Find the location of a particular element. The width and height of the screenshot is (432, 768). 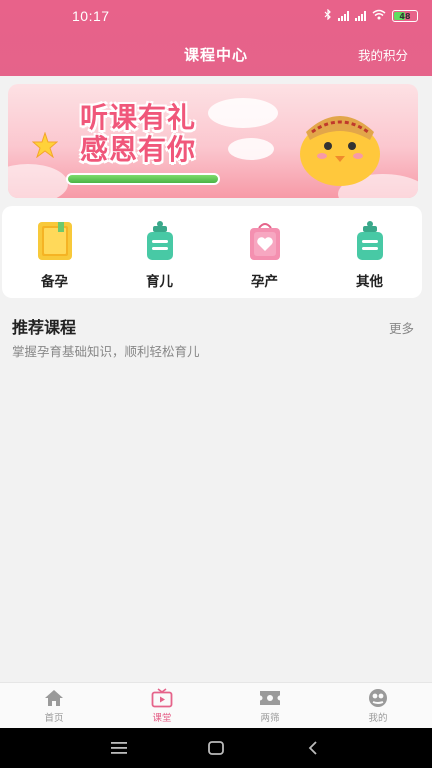

battery-icon: 48 is located at coordinates (405, 16).